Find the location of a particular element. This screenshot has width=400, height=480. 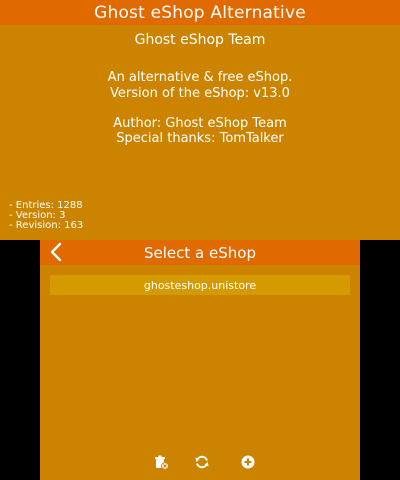

refresh-icon is located at coordinates (202, 462).